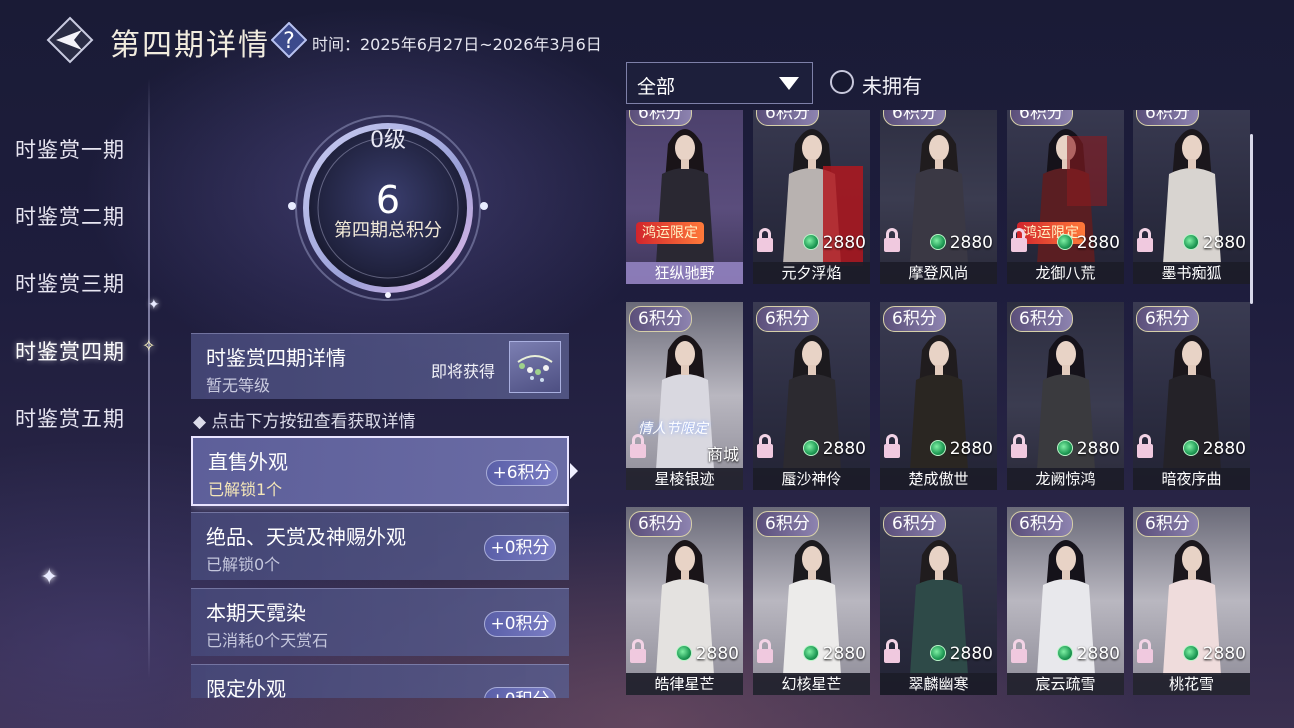 This screenshot has height=728, width=1294. Describe the element at coordinates (938, 684) in the screenshot. I see `outfit-name: 翠麟幽寒` at that location.